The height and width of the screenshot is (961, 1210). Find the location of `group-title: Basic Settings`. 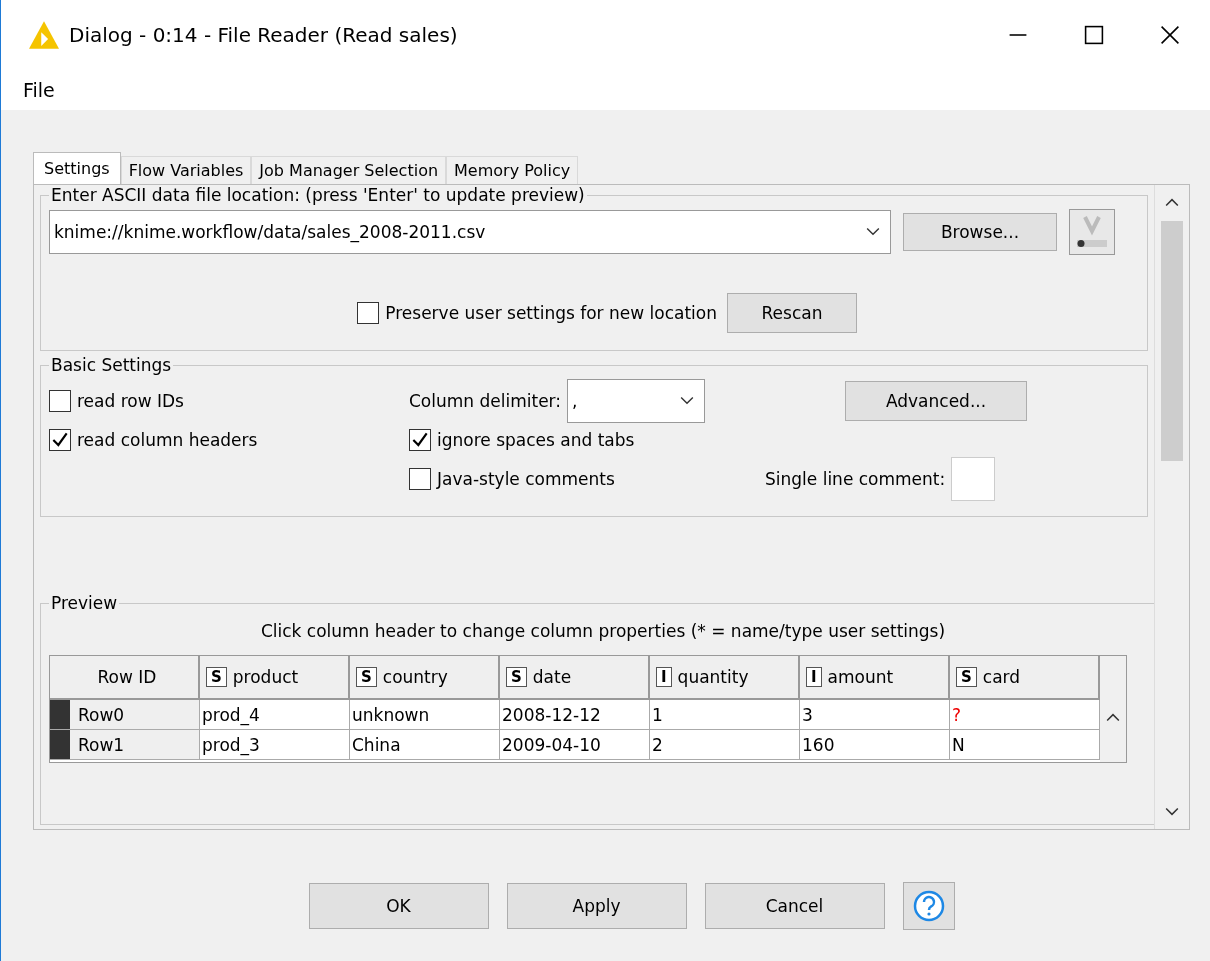

group-title: Basic Settings is located at coordinates (111, 365).